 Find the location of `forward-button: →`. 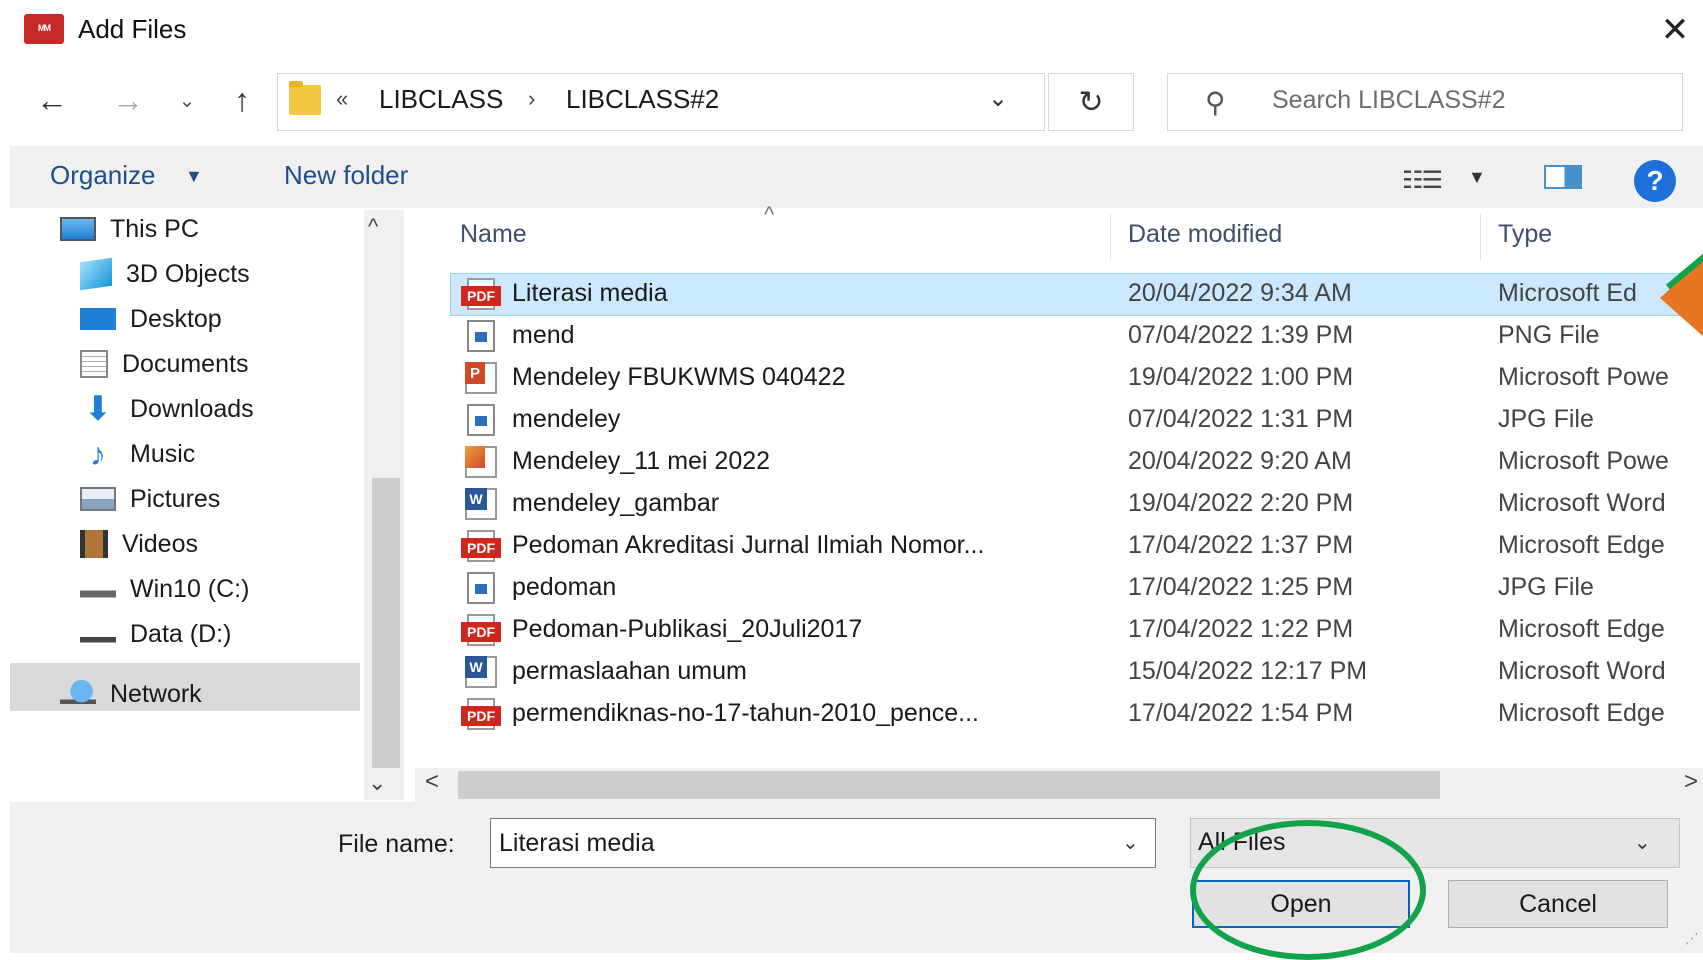

forward-button: → is located at coordinates (128, 100).